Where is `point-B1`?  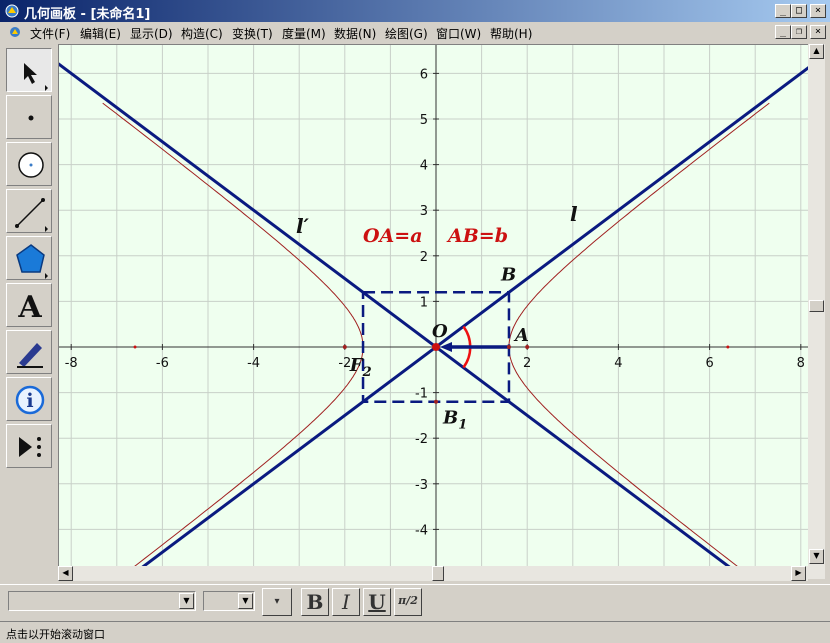
point-B1 is located at coordinates (436, 401).